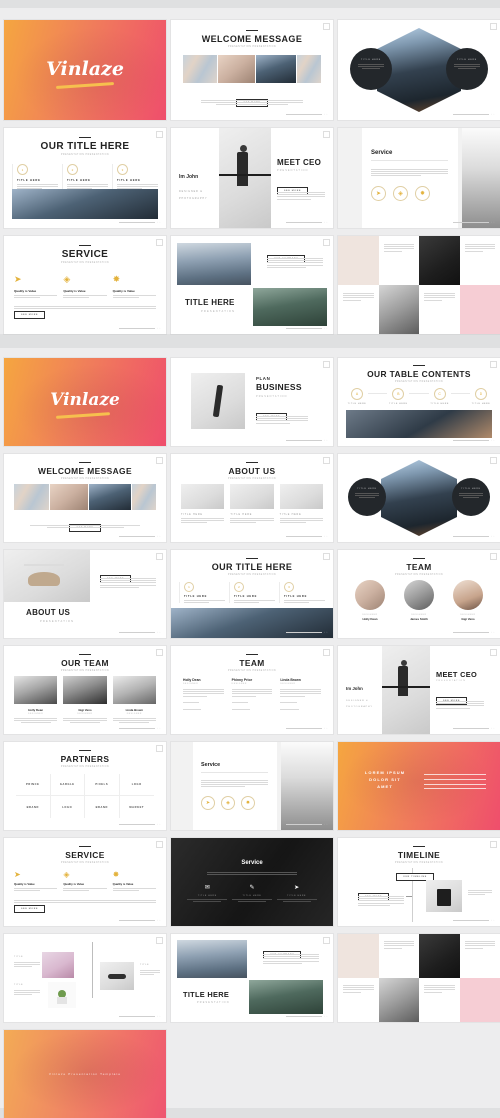 This screenshot has height=1118, width=500. I want to click on gear-icon: ✸, so click(134, 874).